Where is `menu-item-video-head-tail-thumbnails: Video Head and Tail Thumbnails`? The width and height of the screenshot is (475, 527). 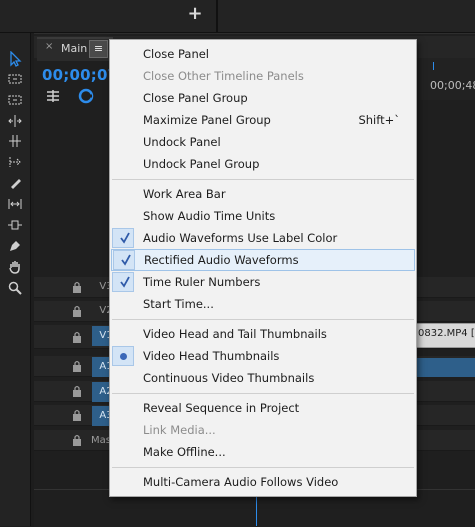
menu-item-video-head-tail-thumbnails: Video Head and Tail Thumbnails is located at coordinates (263, 334).